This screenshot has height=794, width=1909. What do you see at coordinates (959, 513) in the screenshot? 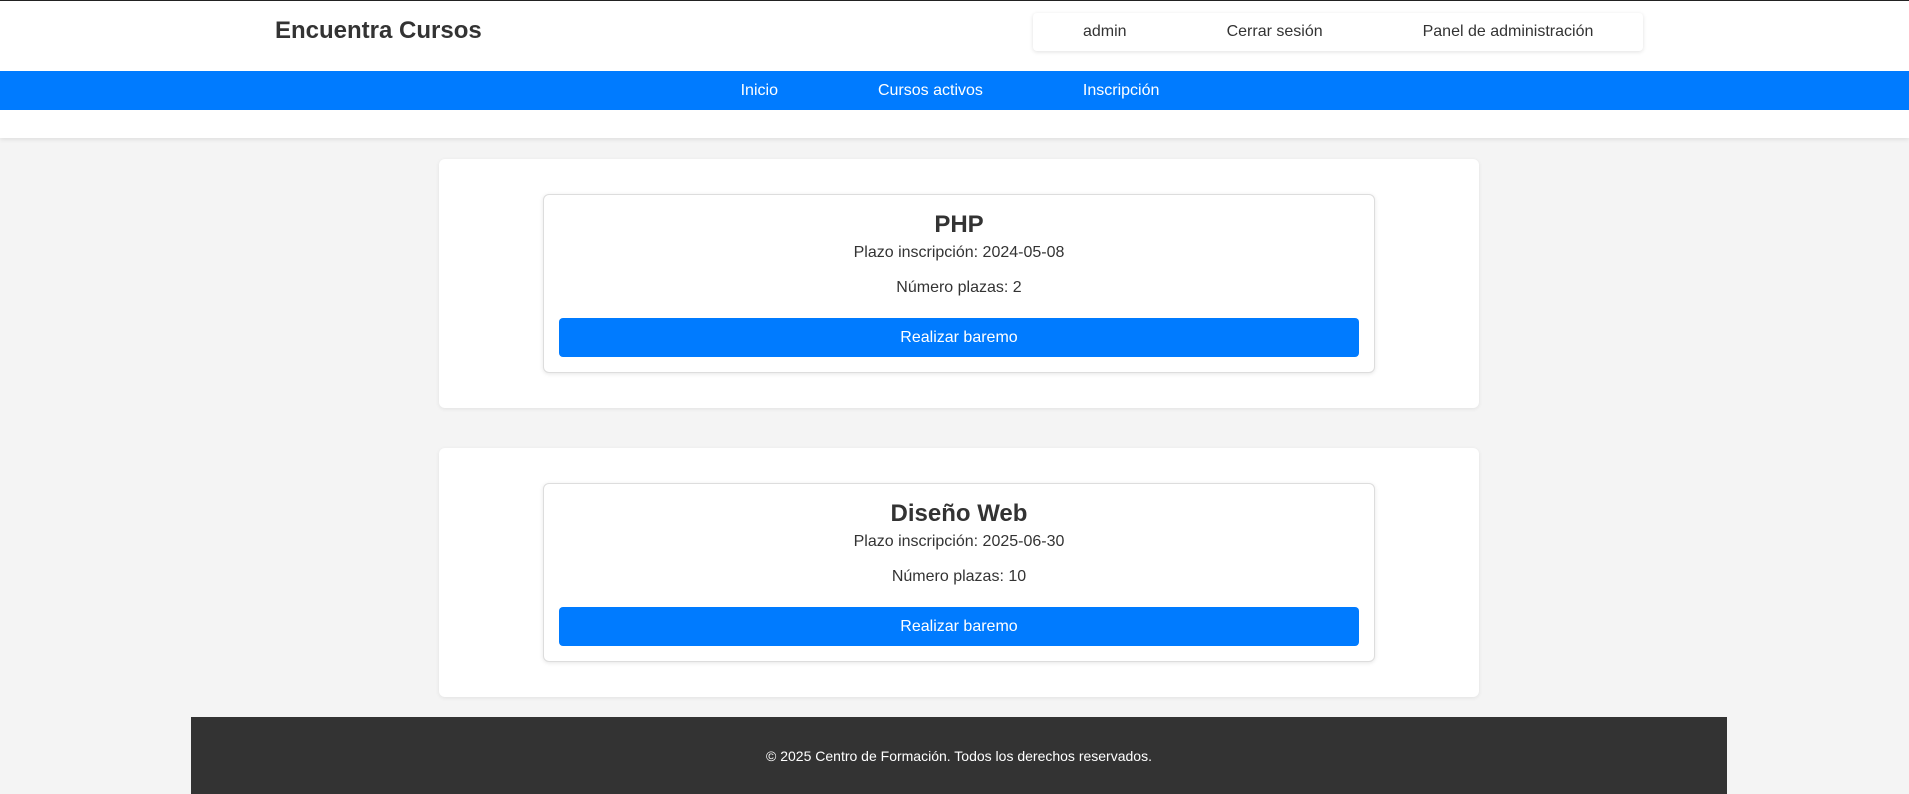
I see `course-title: Diseño Web` at bounding box center [959, 513].